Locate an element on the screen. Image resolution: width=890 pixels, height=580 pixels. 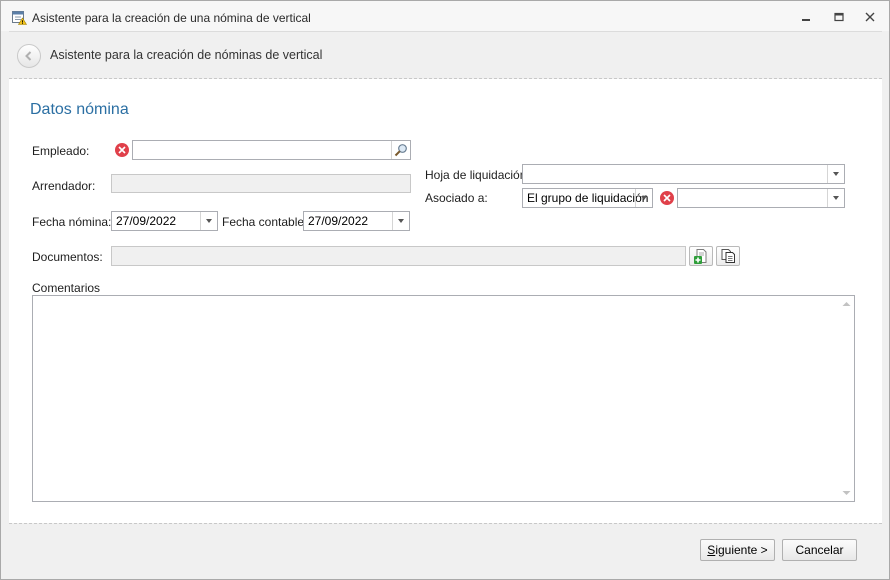
next-button: Siguiente > is located at coordinates (737, 550).